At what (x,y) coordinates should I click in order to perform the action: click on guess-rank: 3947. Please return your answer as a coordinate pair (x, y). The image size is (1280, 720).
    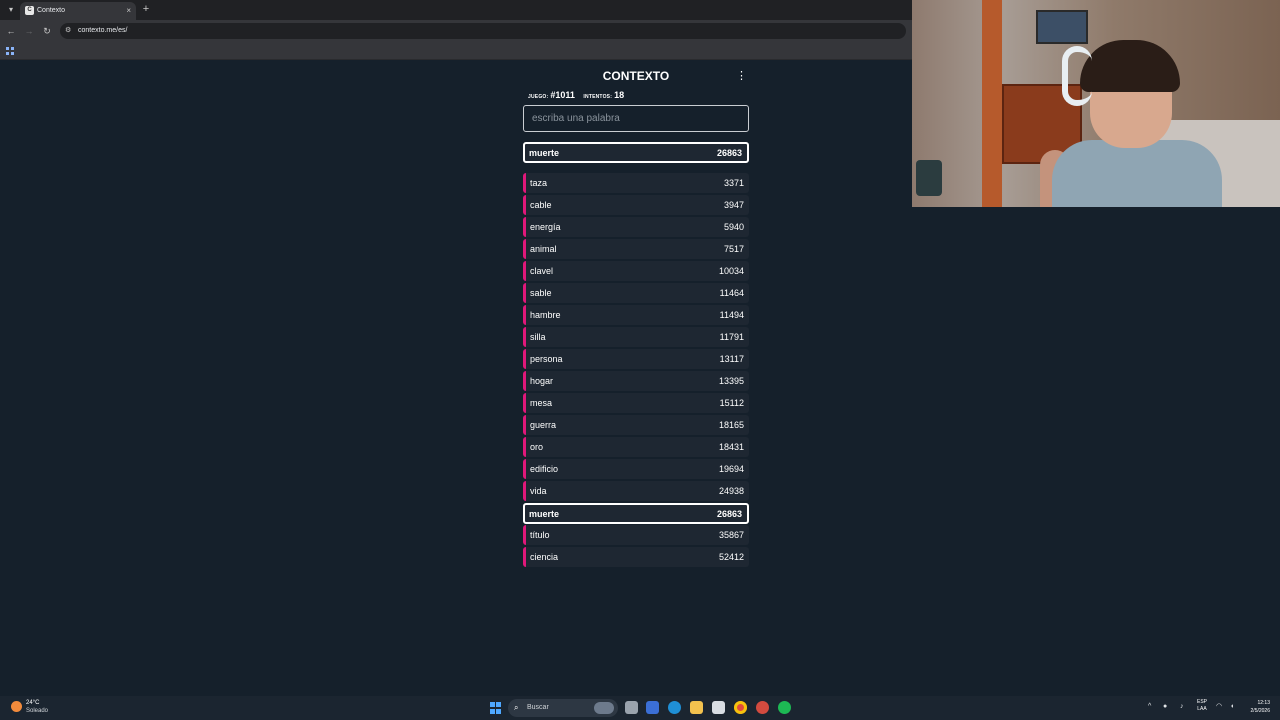
    Looking at the image, I should click on (733, 205).